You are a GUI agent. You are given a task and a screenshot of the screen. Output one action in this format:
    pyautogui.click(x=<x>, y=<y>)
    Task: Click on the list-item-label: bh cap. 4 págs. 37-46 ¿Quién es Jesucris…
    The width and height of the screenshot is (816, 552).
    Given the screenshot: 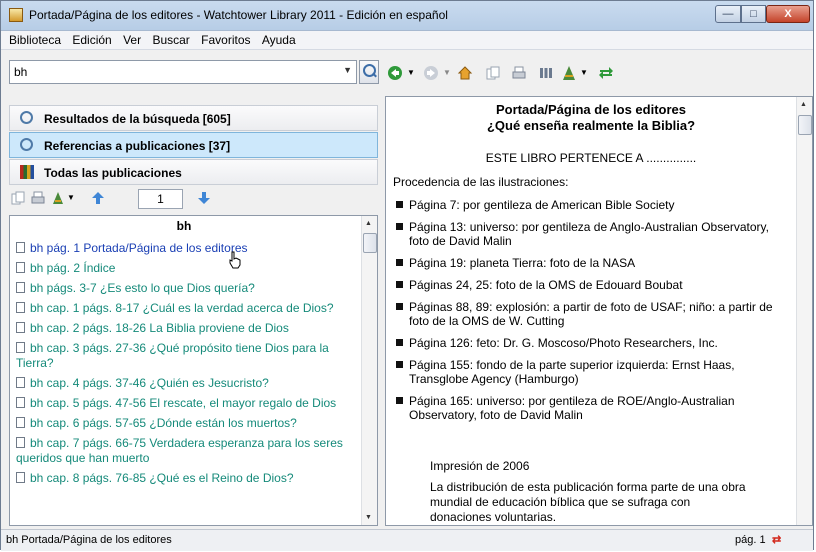 What is the action you would take?
    pyautogui.click(x=149, y=383)
    